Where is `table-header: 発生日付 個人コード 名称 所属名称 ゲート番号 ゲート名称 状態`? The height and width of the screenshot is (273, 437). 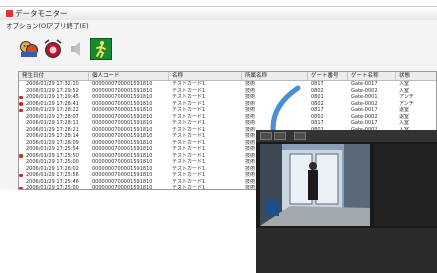 table-header: 発生日付 個人コード 名称 所属名称 ゲート番号 ゲート名称 状態 is located at coordinates (227, 76).